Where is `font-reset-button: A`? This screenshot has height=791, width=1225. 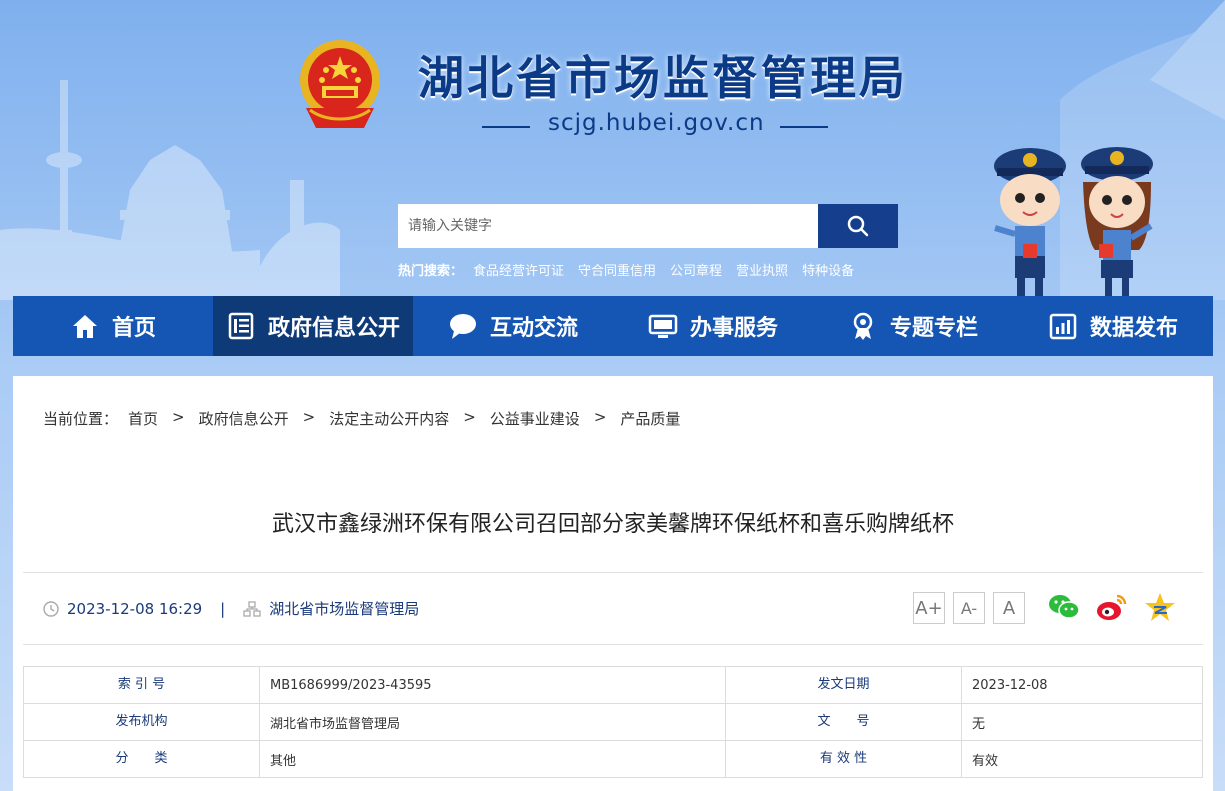
font-reset-button: A is located at coordinates (1009, 608).